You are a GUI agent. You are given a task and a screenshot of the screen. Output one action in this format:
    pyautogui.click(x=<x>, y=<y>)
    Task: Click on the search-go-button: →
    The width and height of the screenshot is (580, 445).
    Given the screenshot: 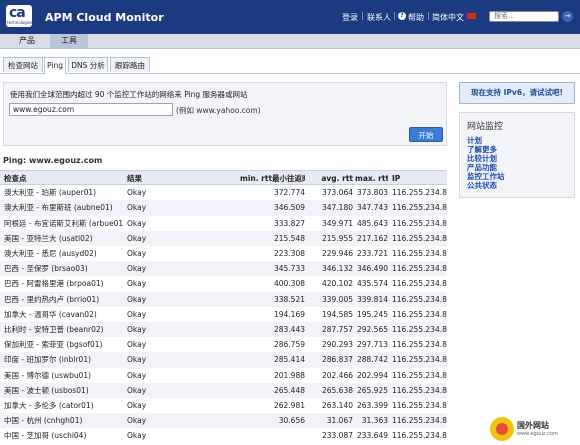 What is the action you would take?
    pyautogui.click(x=567, y=16)
    